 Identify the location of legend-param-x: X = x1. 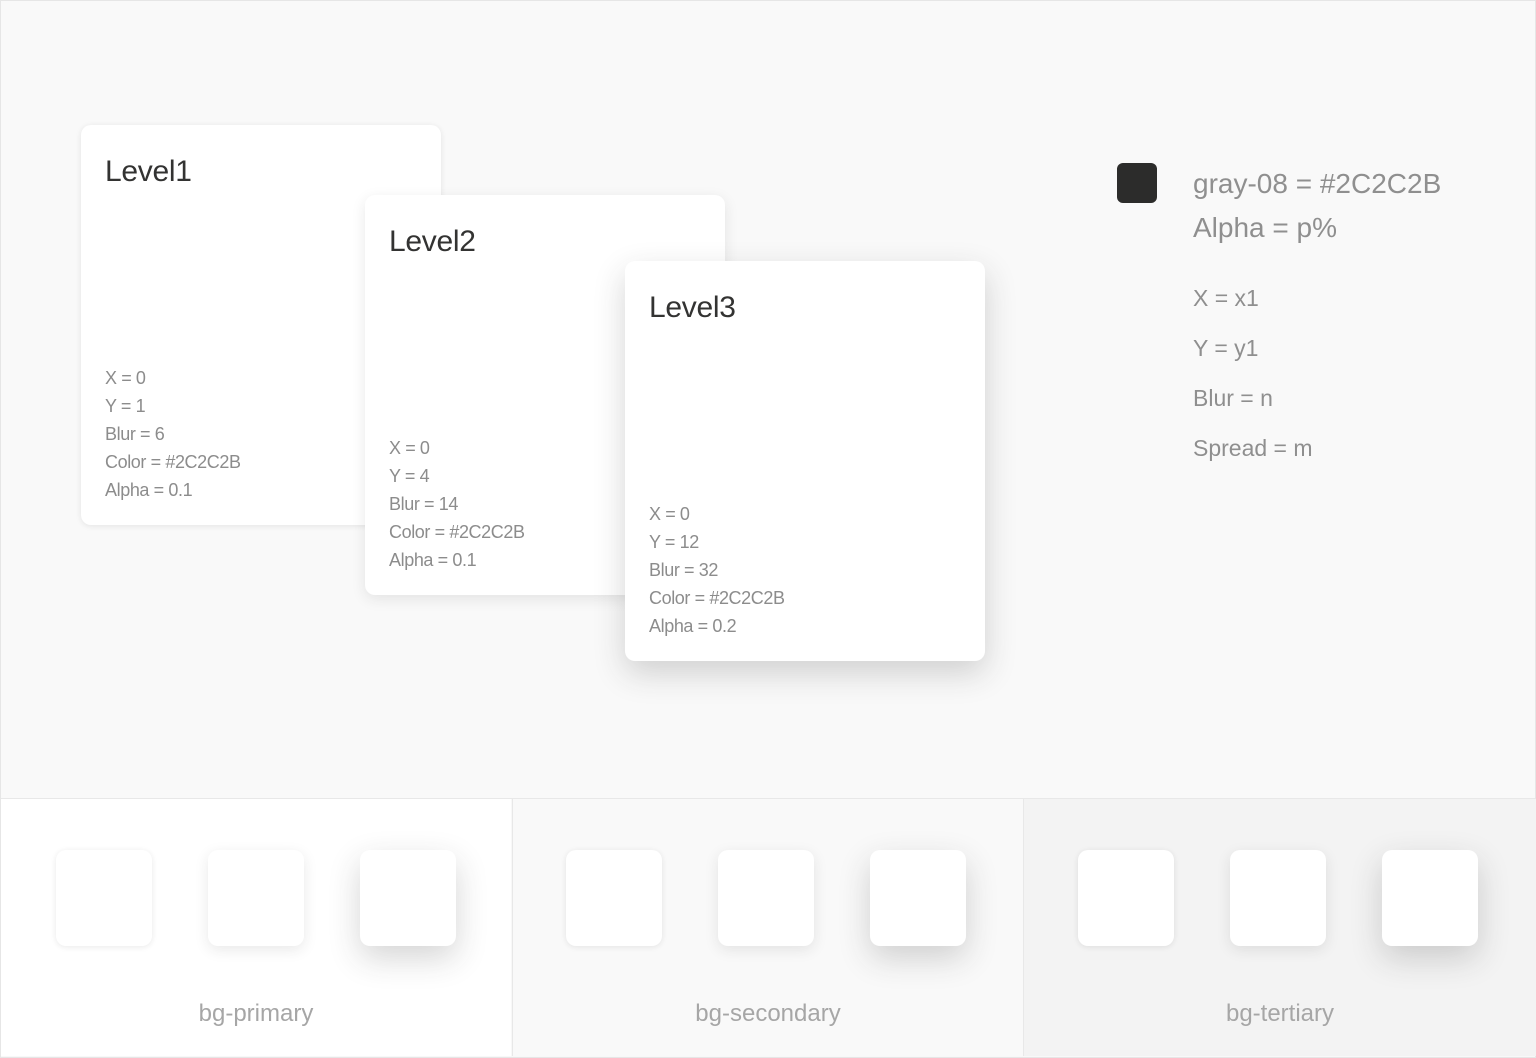
(1226, 298).